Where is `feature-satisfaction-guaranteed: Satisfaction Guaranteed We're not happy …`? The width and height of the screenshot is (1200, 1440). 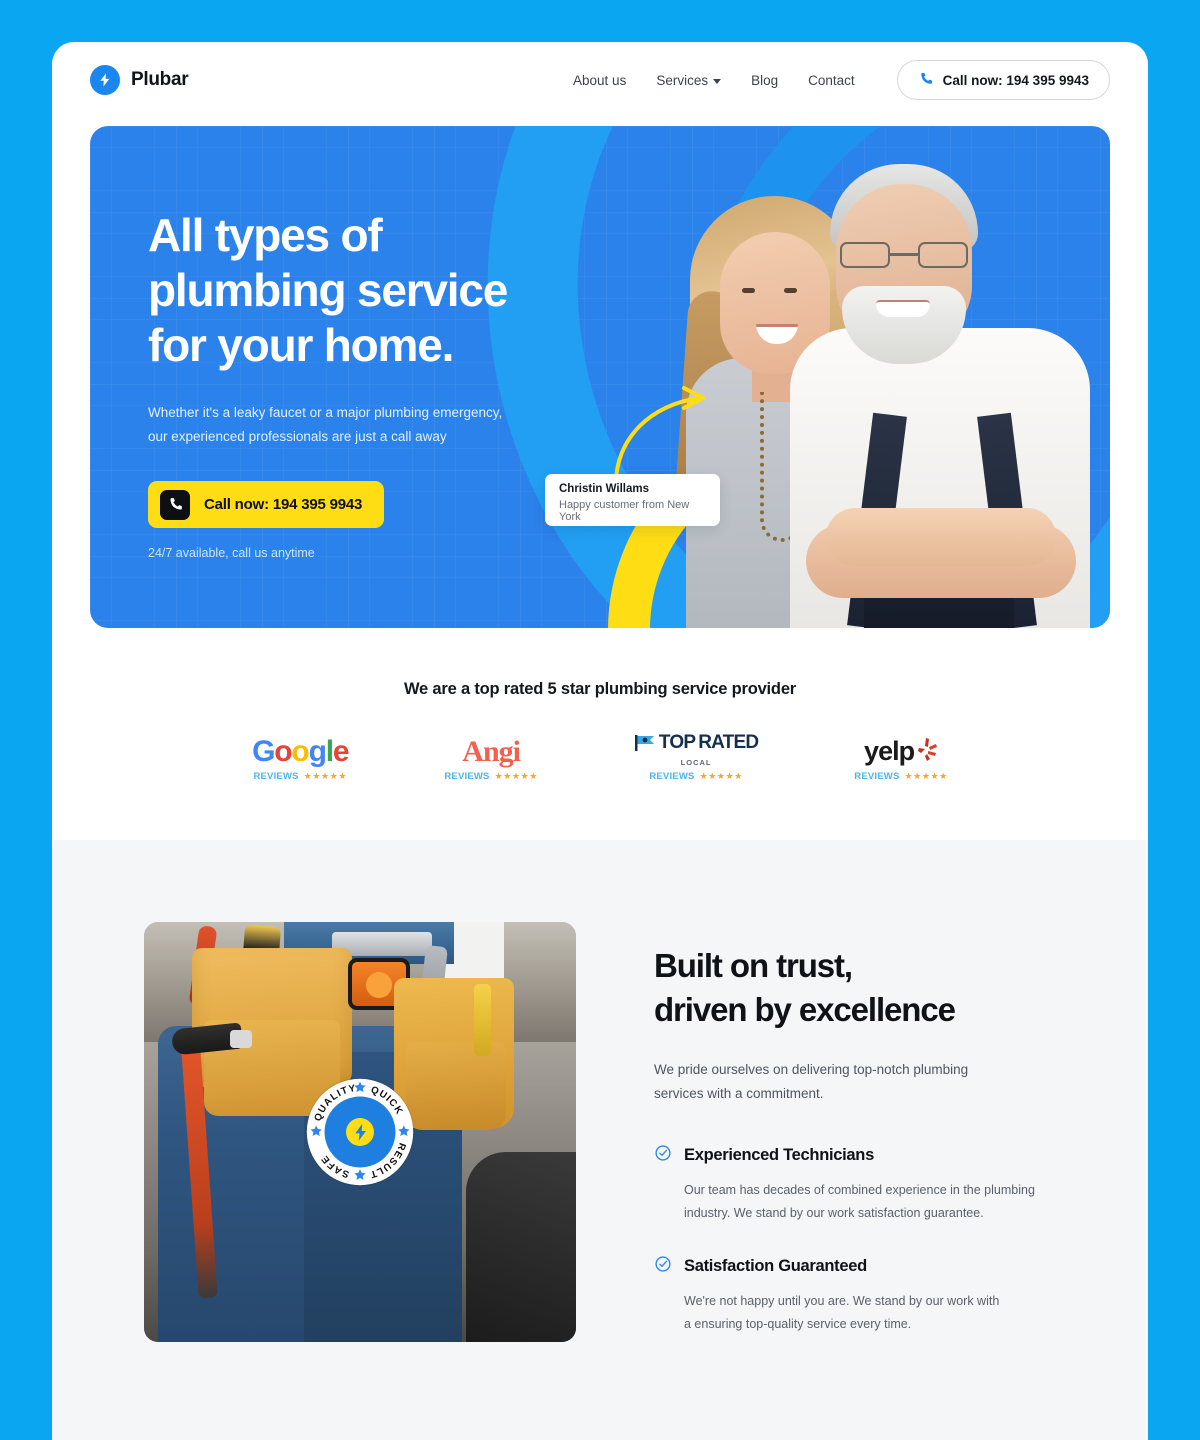 feature-satisfaction-guaranteed: Satisfaction Guaranteed We're not happy … is located at coordinates (844, 1295).